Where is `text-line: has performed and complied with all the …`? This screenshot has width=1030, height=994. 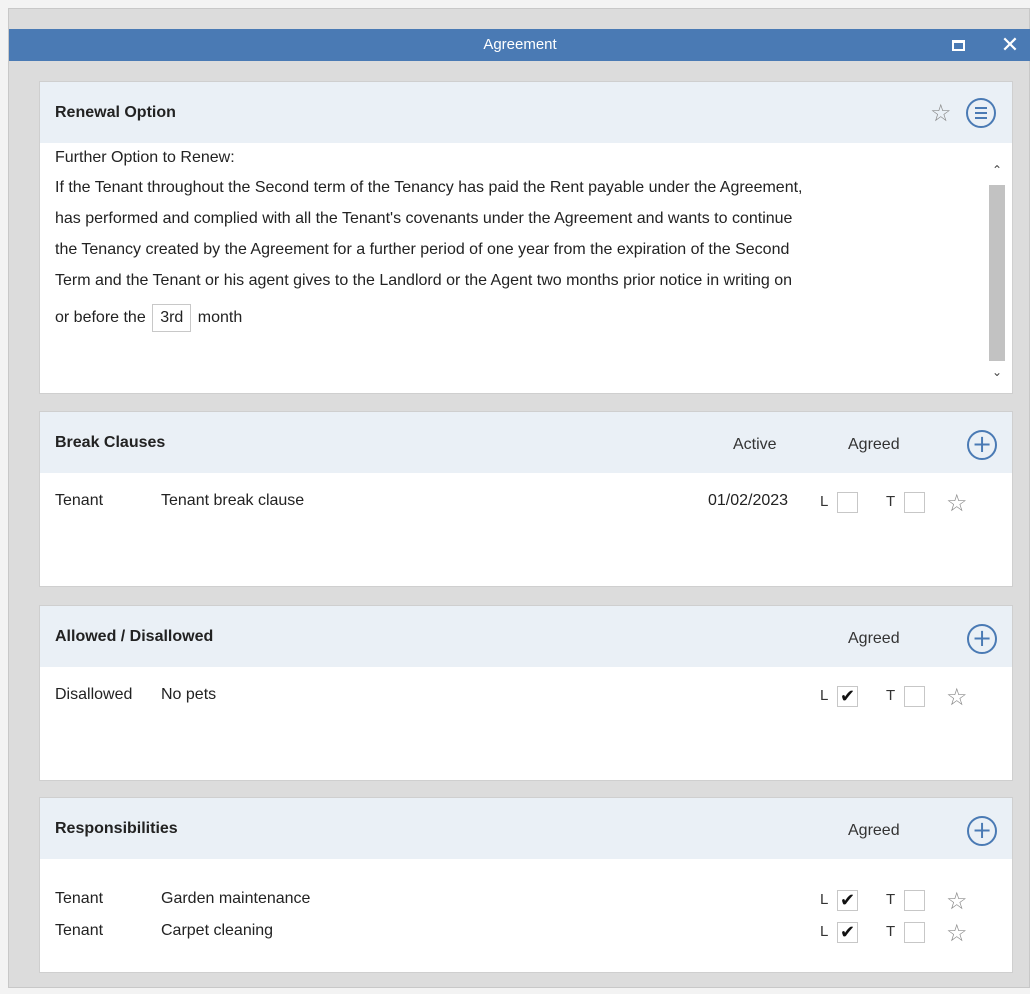 text-line: has performed and complied with all the … is located at coordinates (424, 218).